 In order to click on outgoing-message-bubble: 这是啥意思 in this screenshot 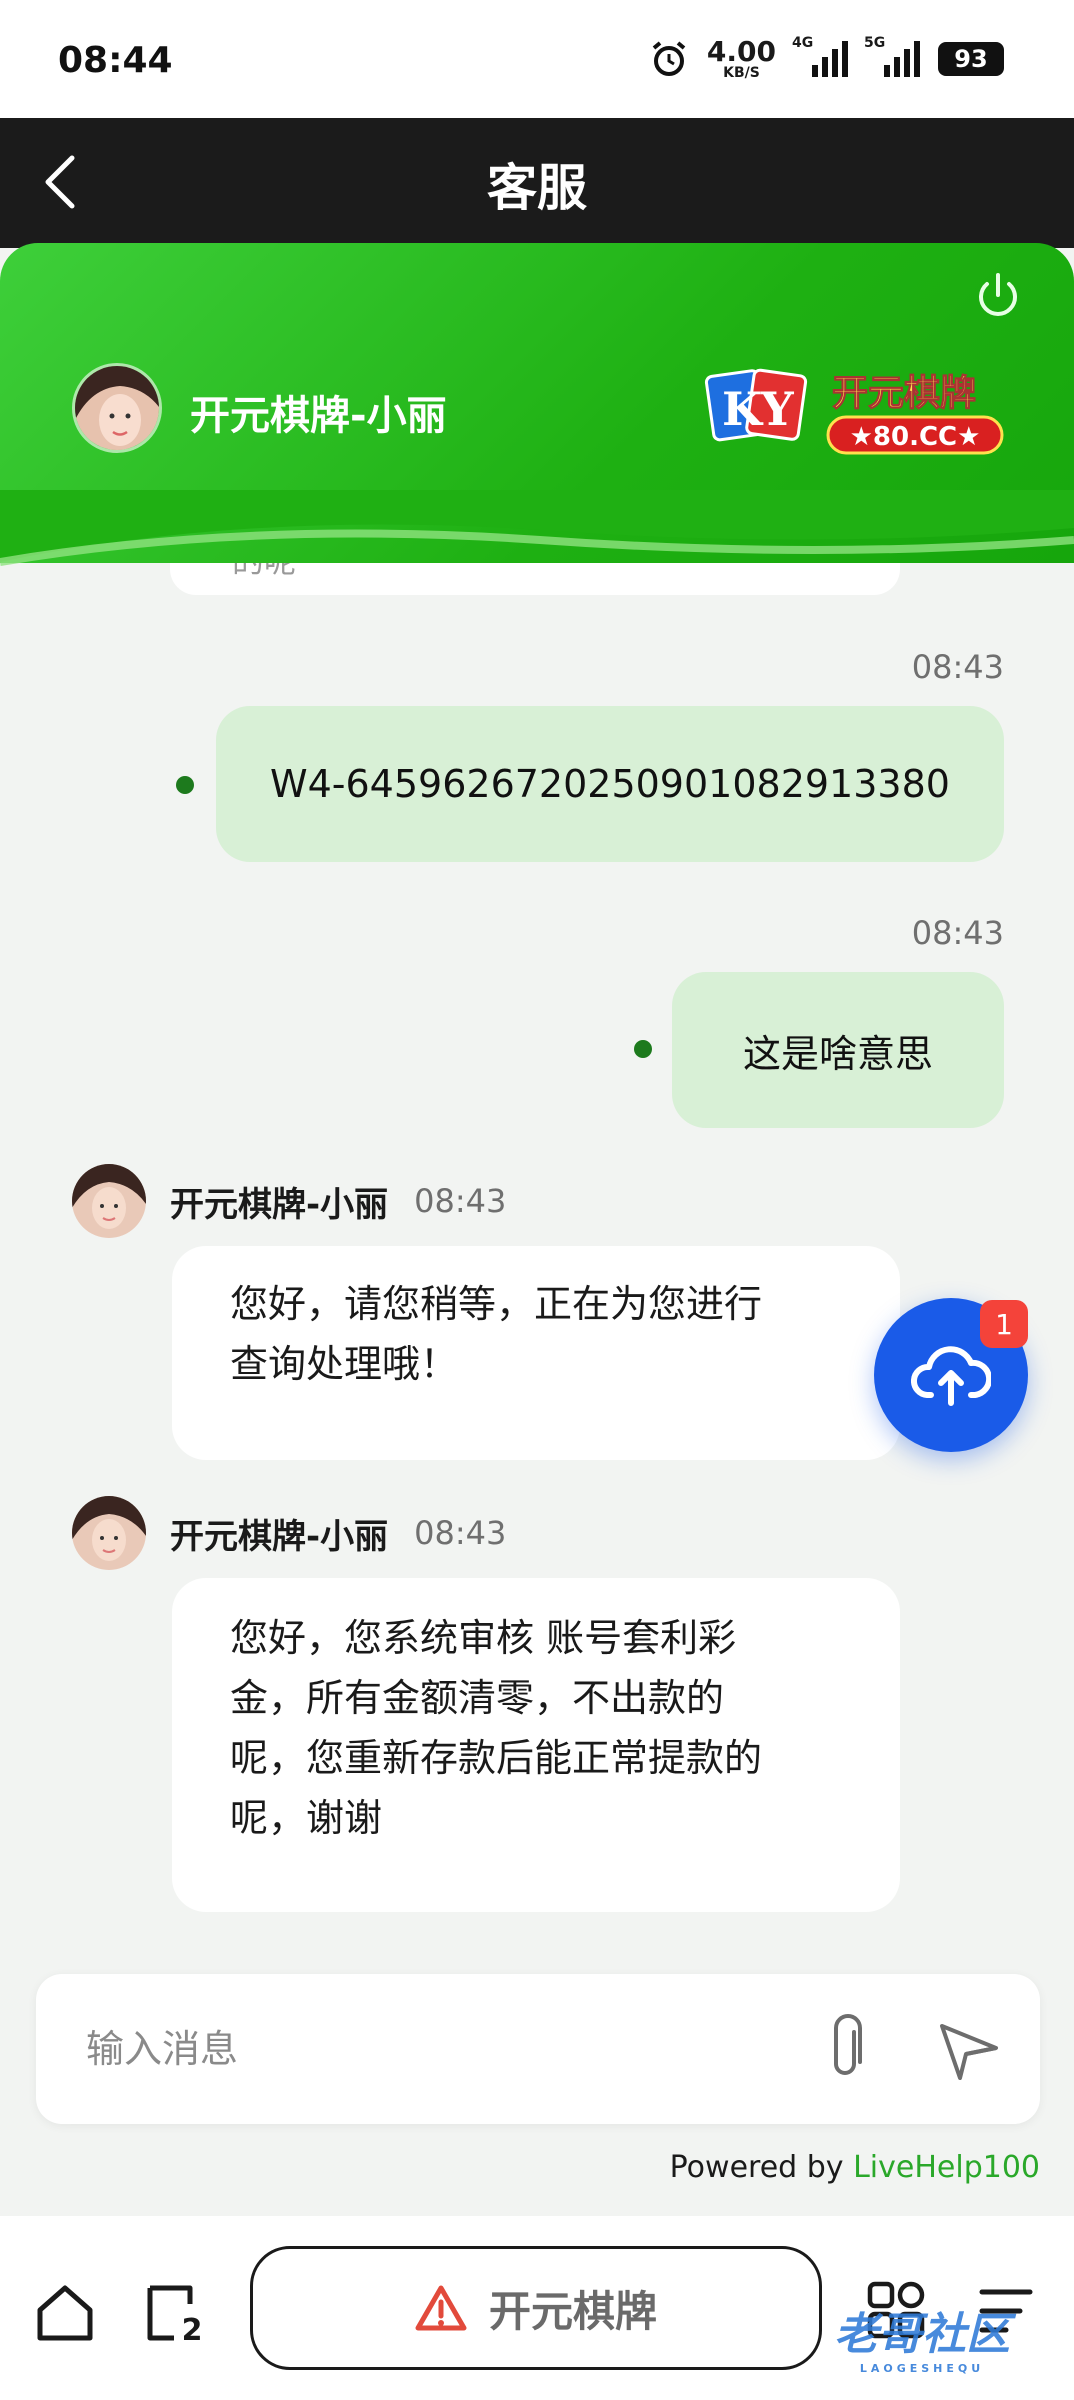, I will do `click(838, 1050)`.